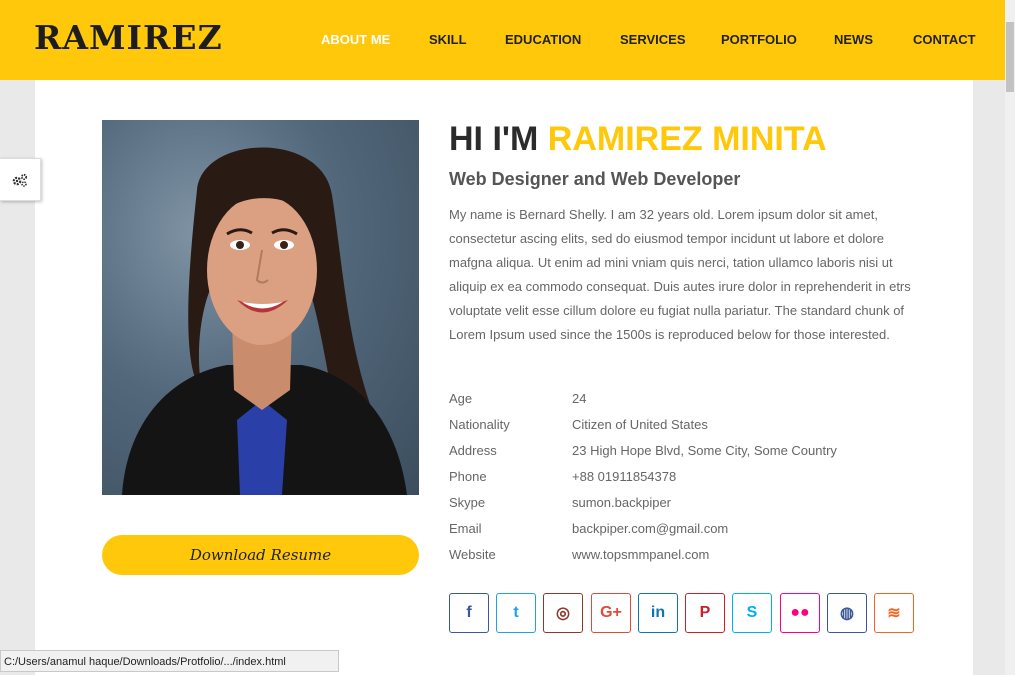 This screenshot has width=1015, height=675. Describe the element at coordinates (759, 39) in the screenshot. I see `nav-portfolio: PORTFOLIO` at that location.